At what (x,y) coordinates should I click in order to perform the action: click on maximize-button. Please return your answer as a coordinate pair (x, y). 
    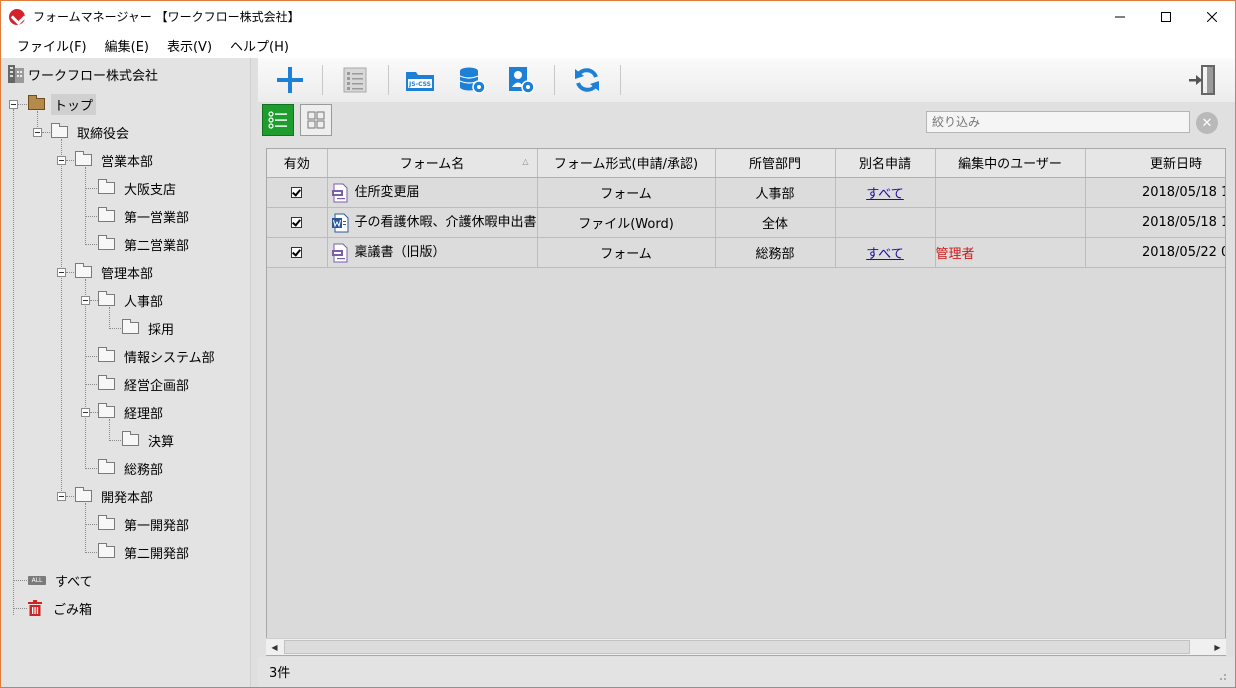
    Looking at the image, I should click on (1166, 16).